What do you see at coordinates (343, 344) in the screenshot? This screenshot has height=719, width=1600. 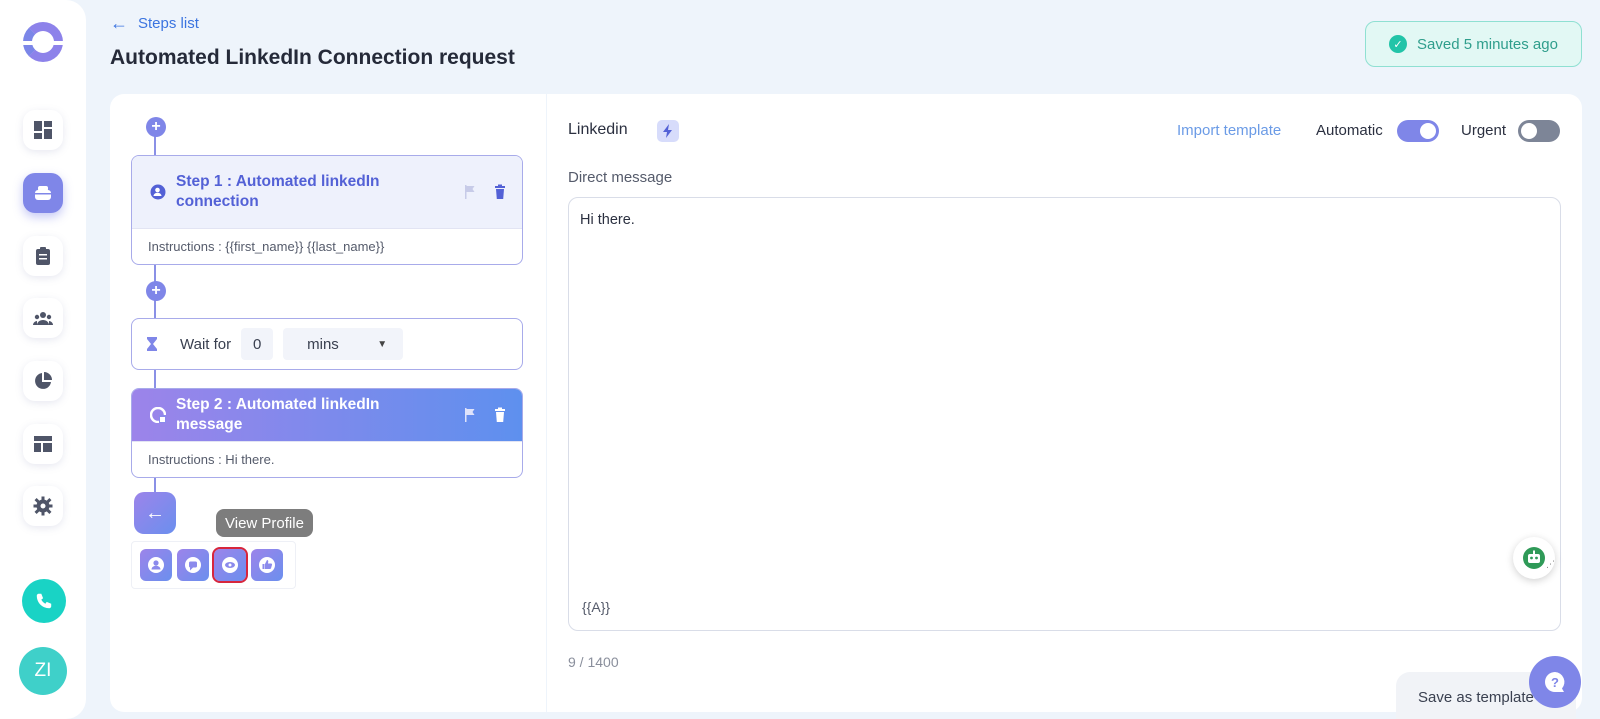 I see `wait-unit-select: mins ▼` at bounding box center [343, 344].